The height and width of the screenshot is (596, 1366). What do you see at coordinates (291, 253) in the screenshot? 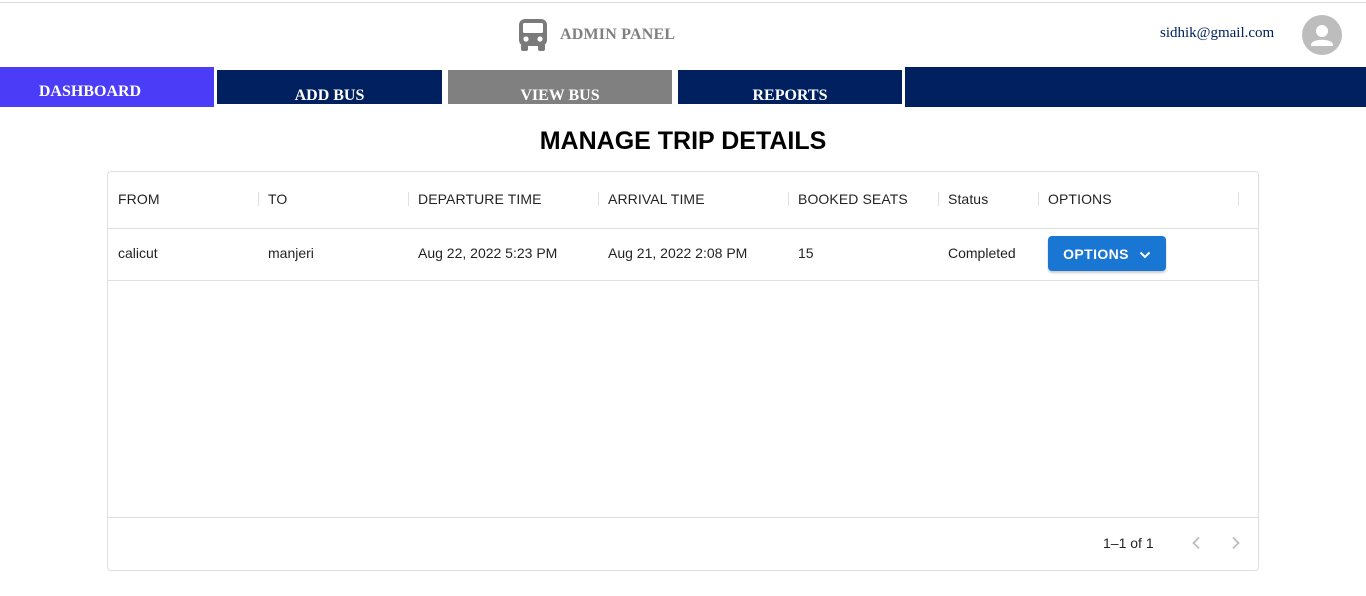
I see `cell-to: manjeri` at bounding box center [291, 253].